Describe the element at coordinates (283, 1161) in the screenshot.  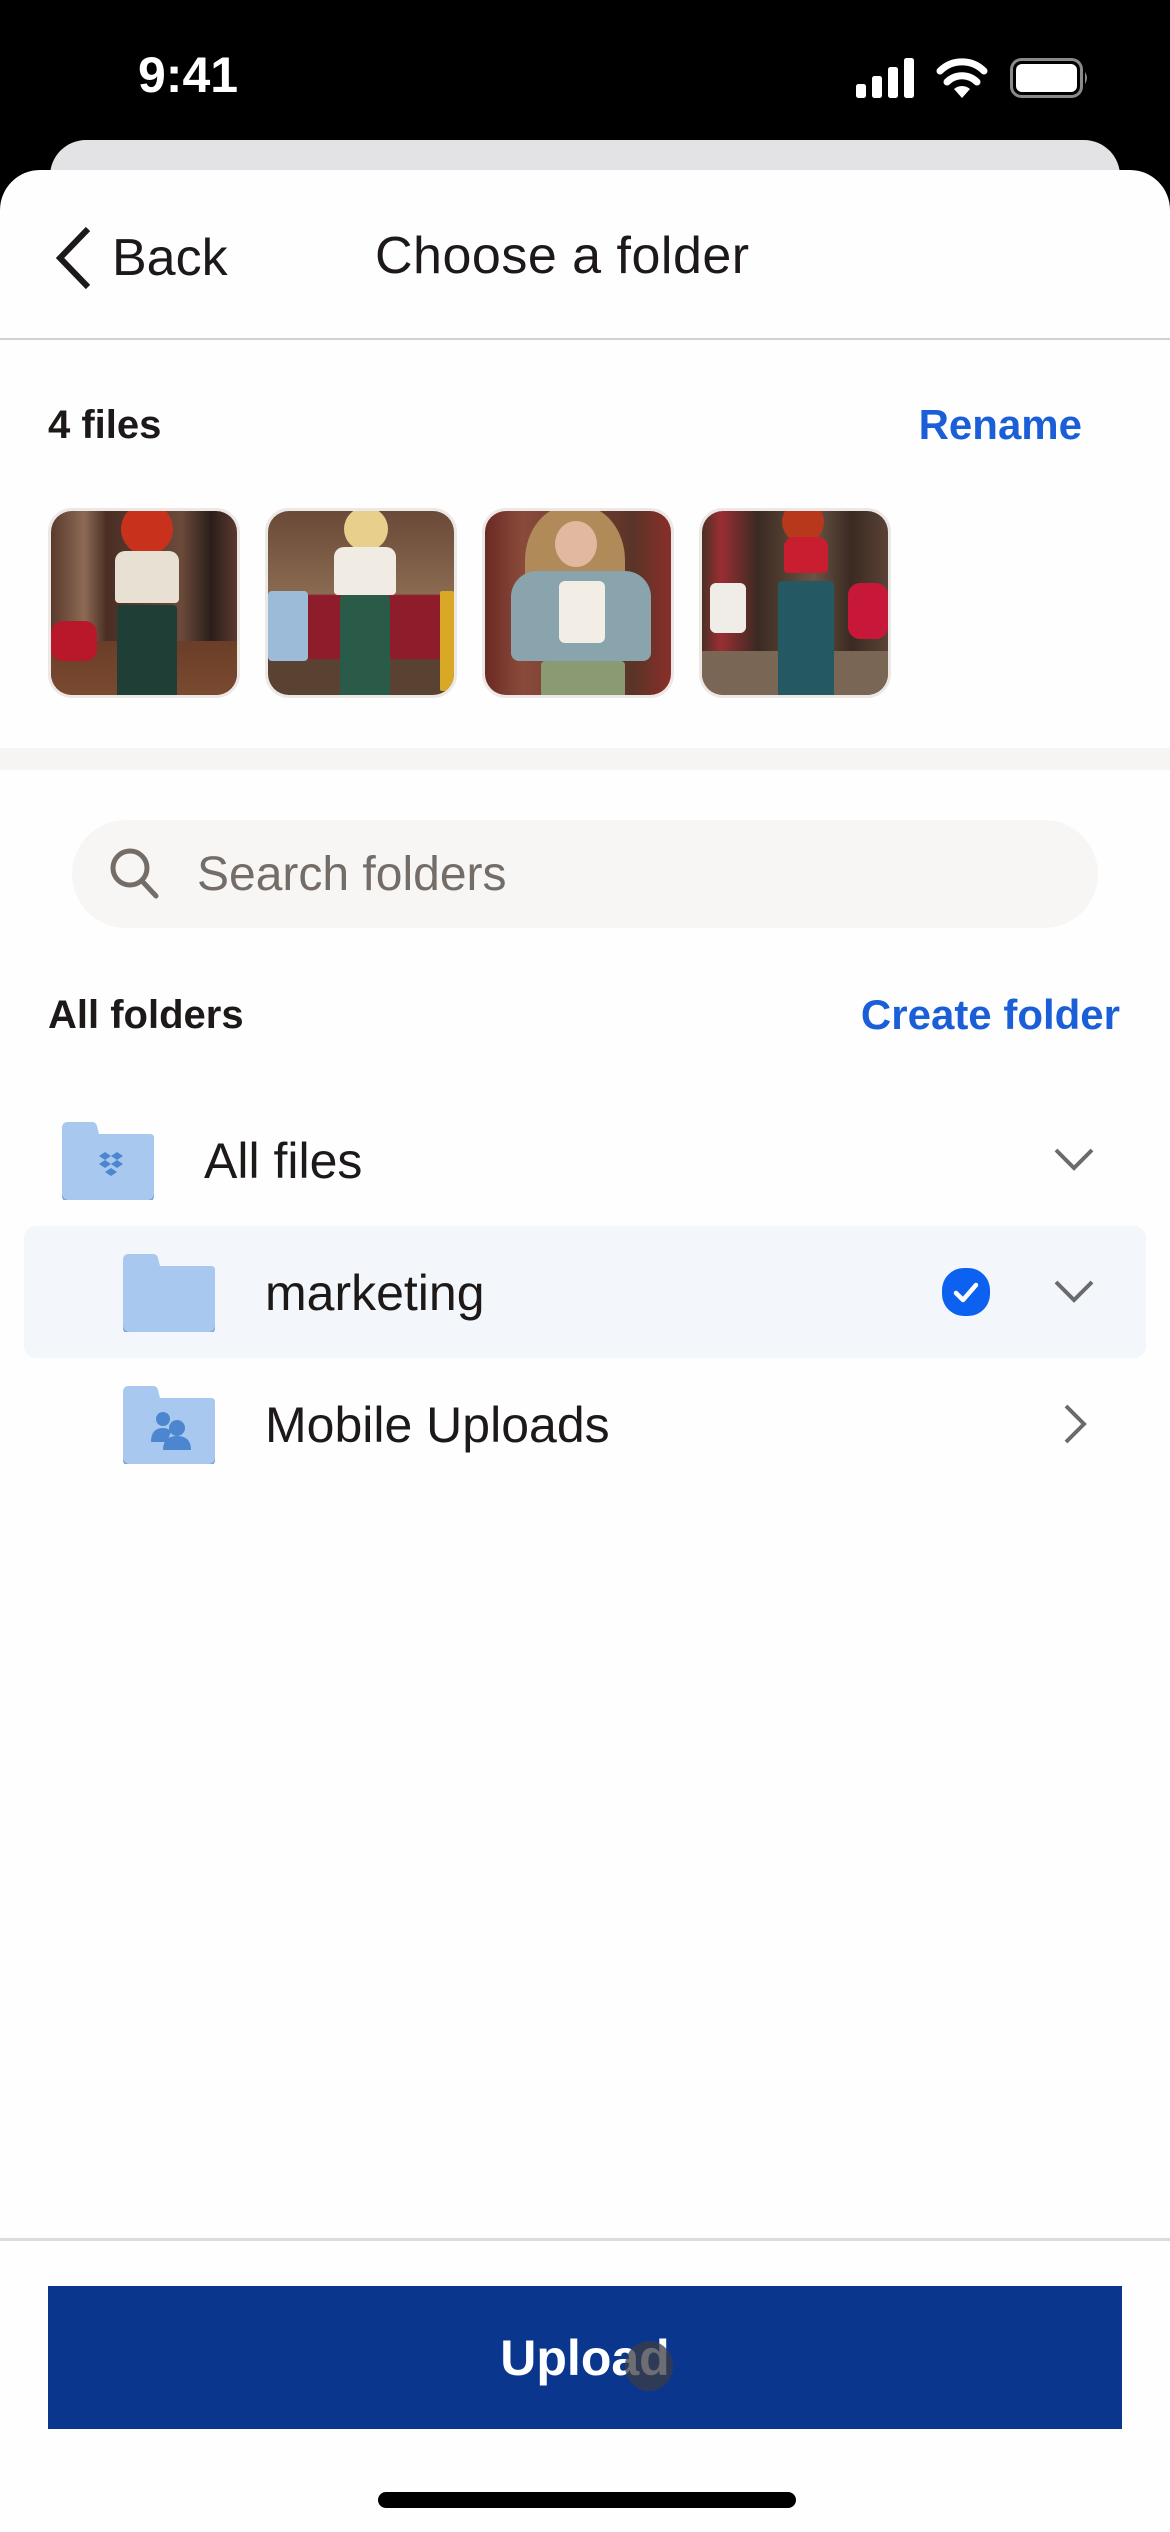
I see `folder-name: All files` at that location.